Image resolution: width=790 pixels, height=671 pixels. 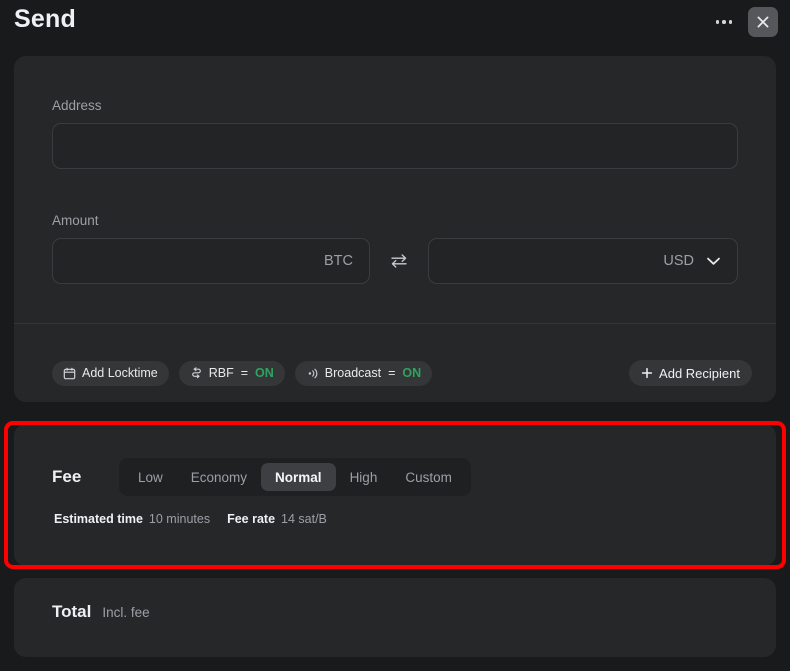 What do you see at coordinates (724, 22) in the screenshot?
I see `more-horizontal-icon` at bounding box center [724, 22].